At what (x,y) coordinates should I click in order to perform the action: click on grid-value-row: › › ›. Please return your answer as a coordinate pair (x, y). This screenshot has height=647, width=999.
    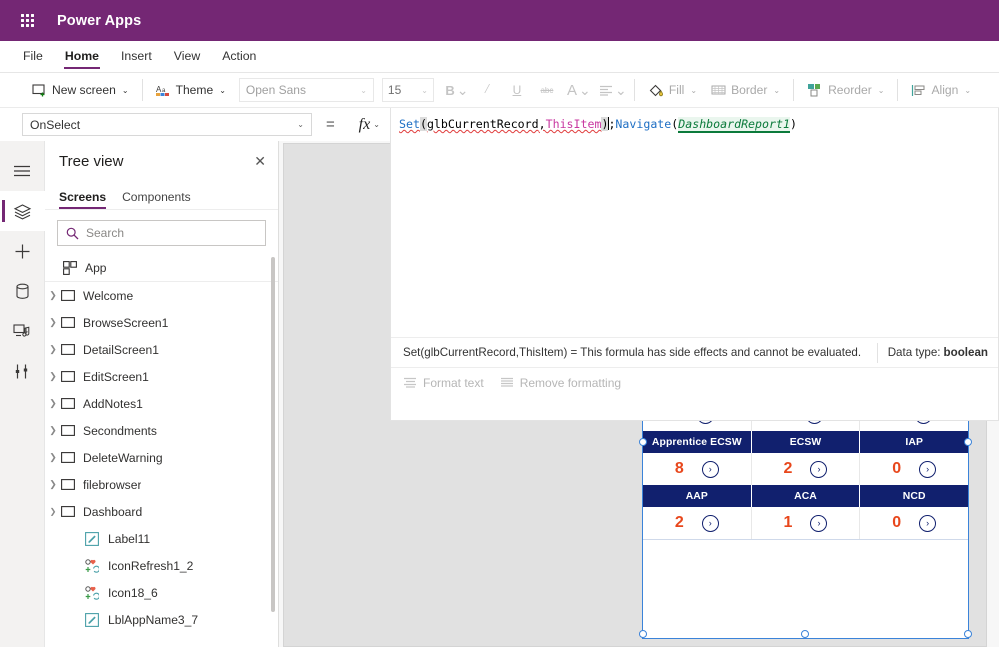
    Looking at the image, I should click on (805, 425).